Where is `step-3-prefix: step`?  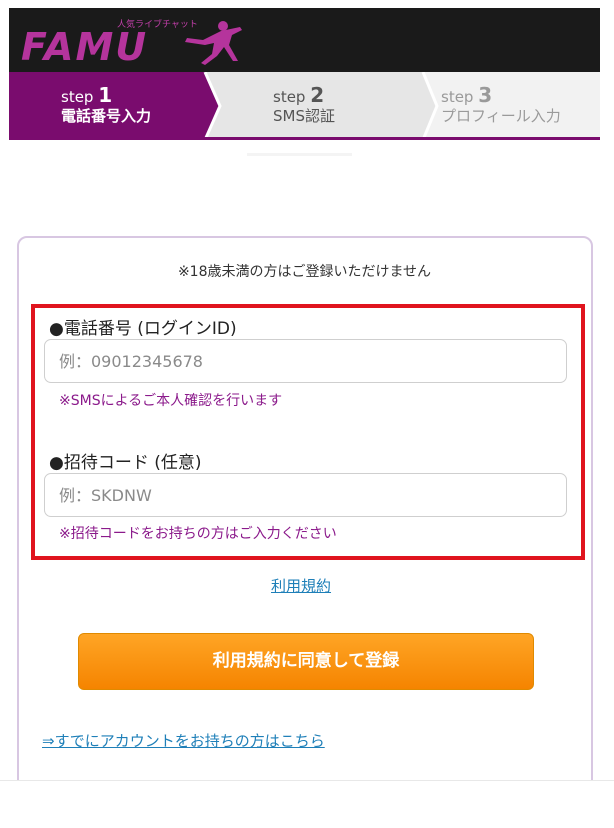 step-3-prefix: step is located at coordinates (457, 97).